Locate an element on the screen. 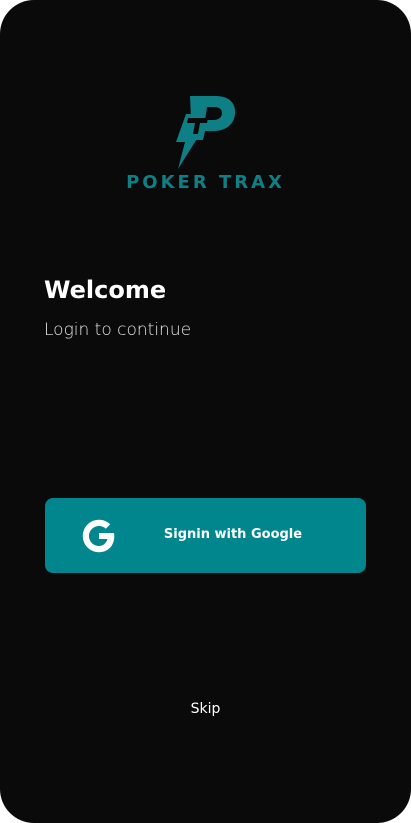  poker-trax-logo-icon is located at coordinates (206, 132).